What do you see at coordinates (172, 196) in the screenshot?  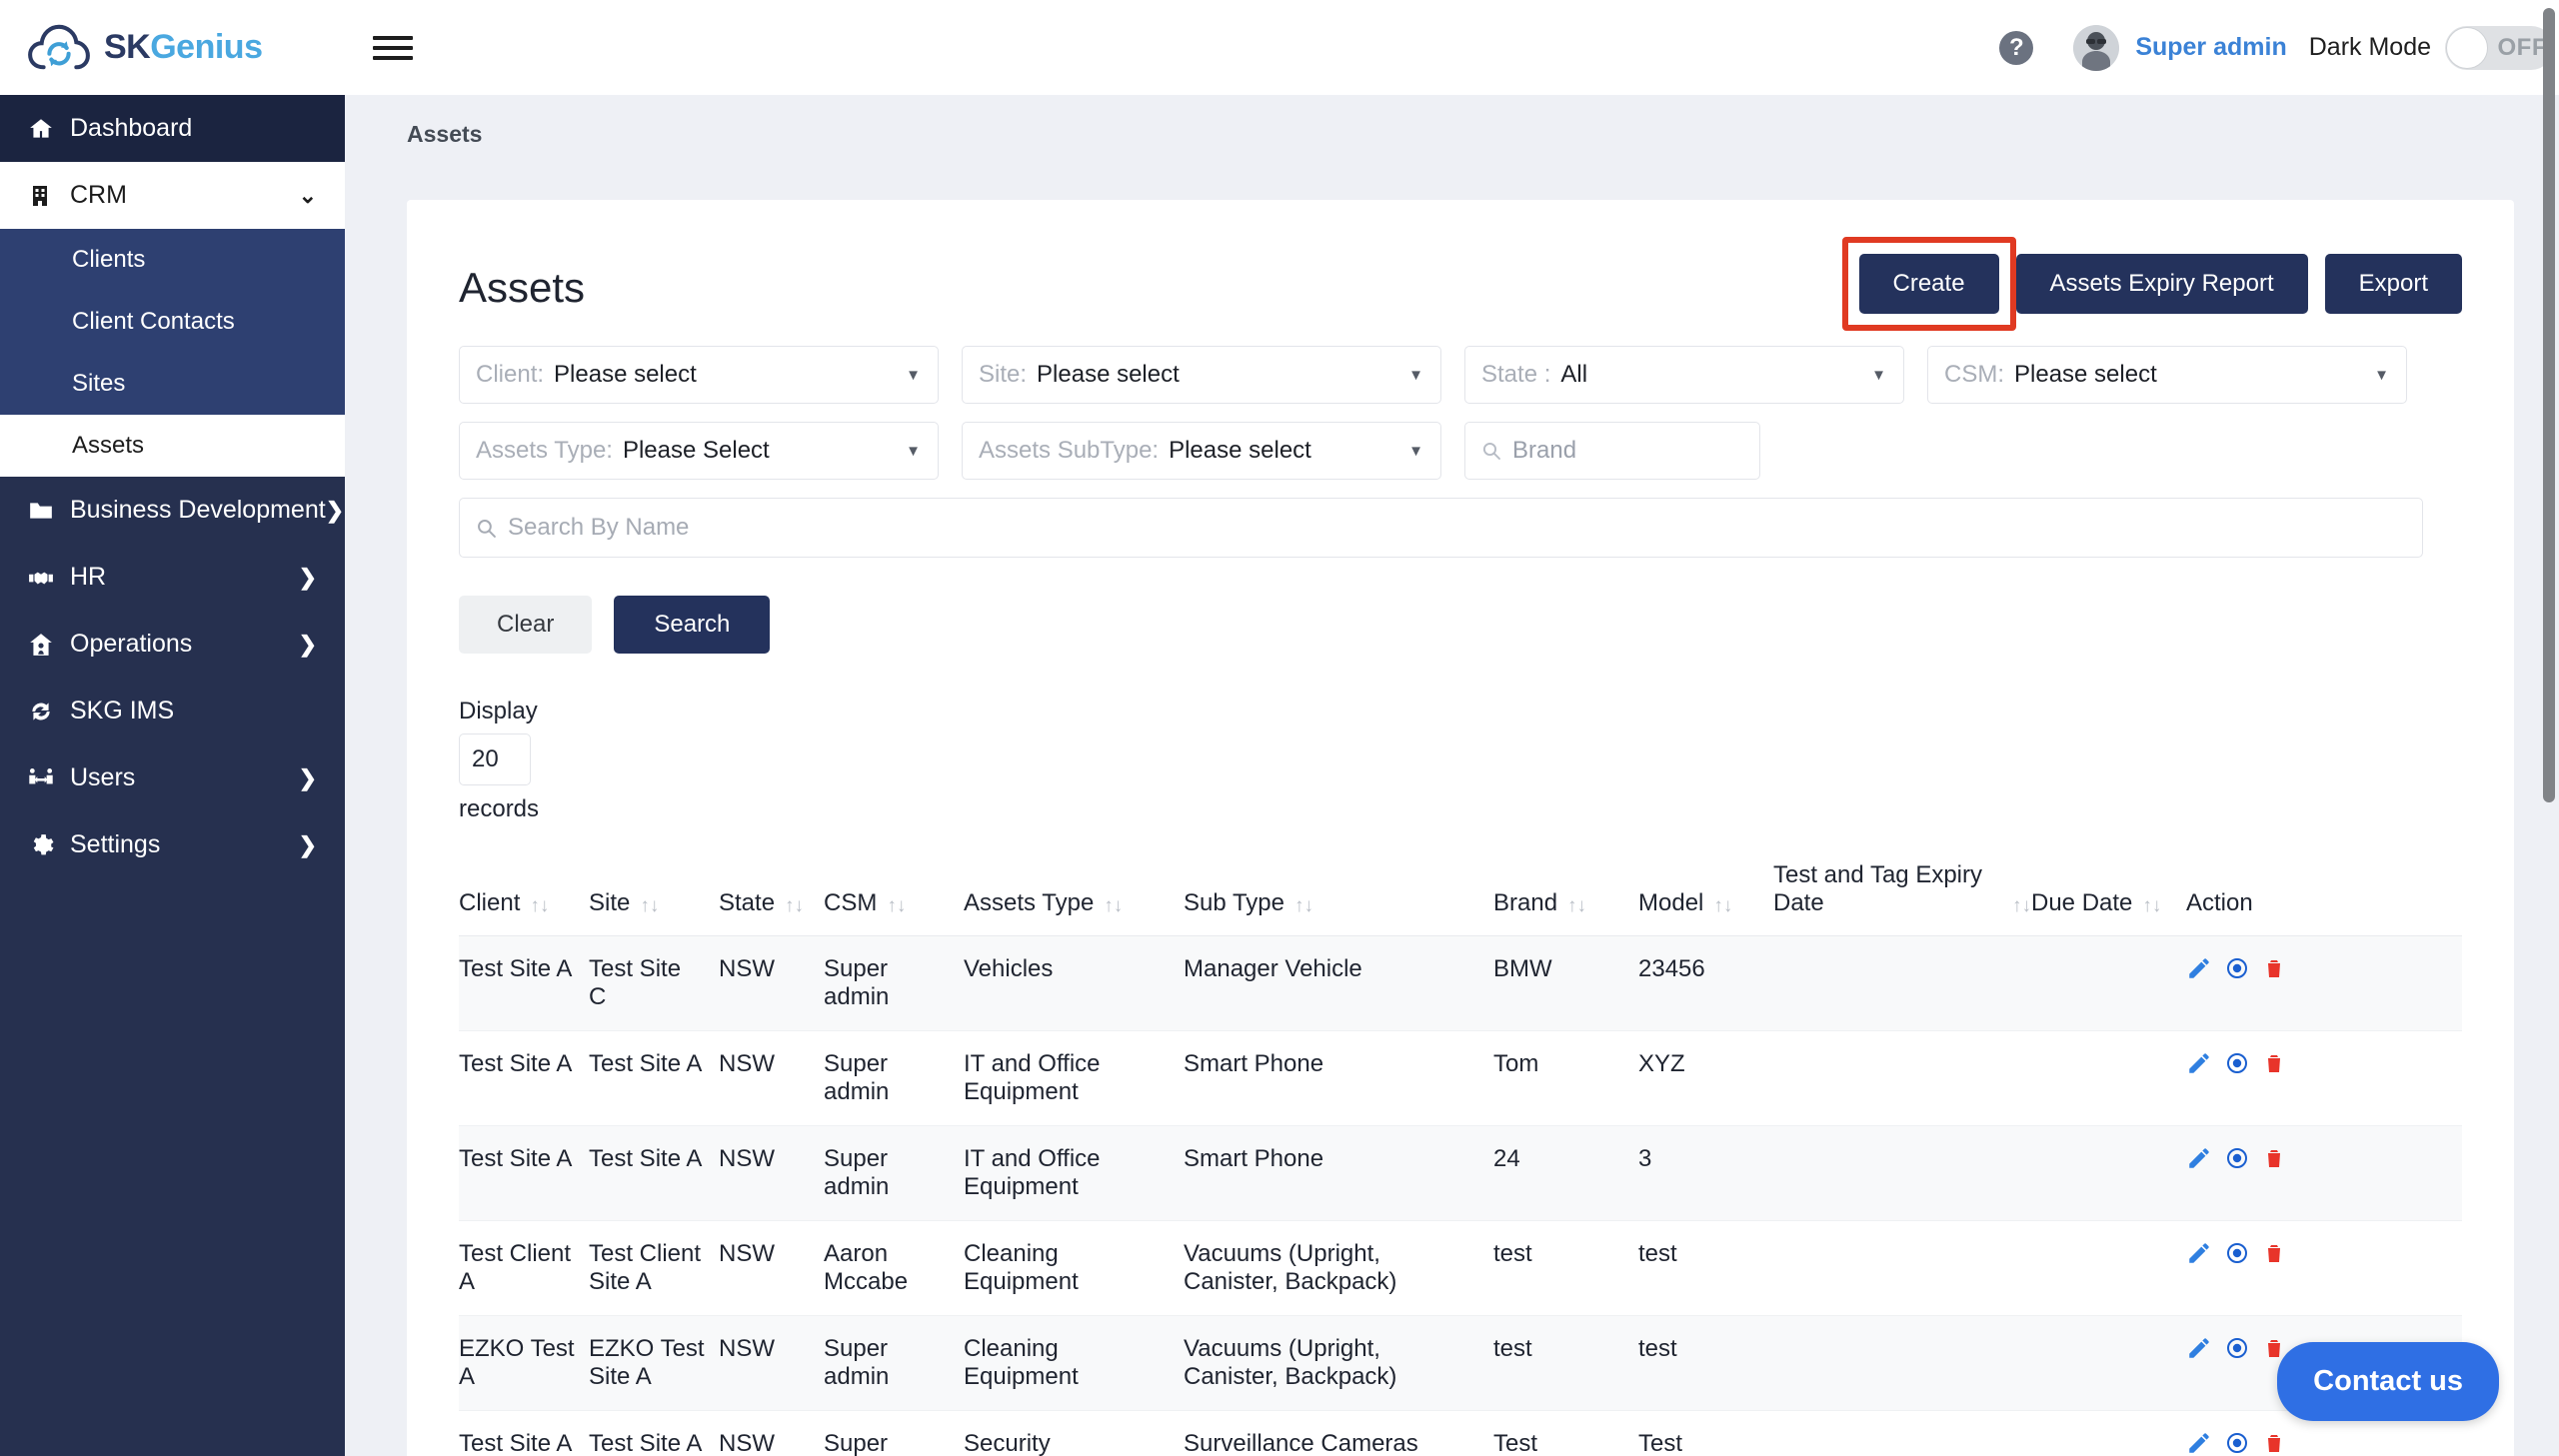 I see `sidebar-item-crm: CRM ⌄` at bounding box center [172, 196].